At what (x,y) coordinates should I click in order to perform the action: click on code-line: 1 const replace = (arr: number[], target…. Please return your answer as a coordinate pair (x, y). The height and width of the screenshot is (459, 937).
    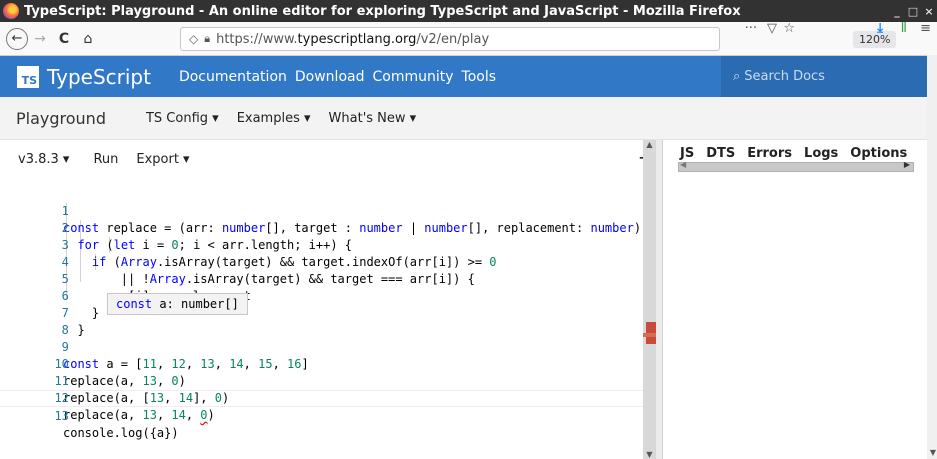
    Looking at the image, I should click on (322, 210).